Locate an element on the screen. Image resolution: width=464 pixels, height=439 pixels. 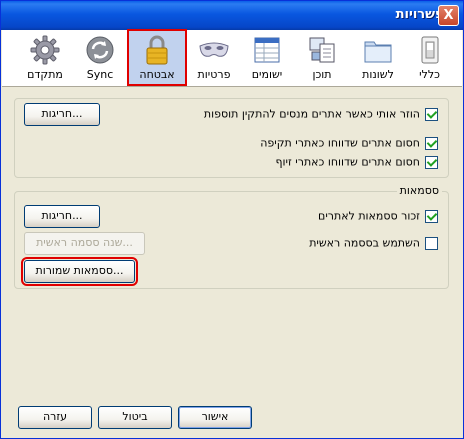
pane-applications: ישומים is located at coordinates (267, 57).